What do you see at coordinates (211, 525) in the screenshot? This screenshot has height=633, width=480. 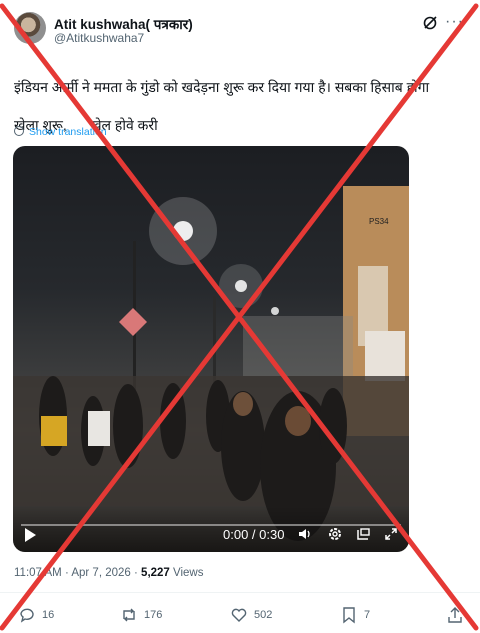 I see `video-progress-bar` at bounding box center [211, 525].